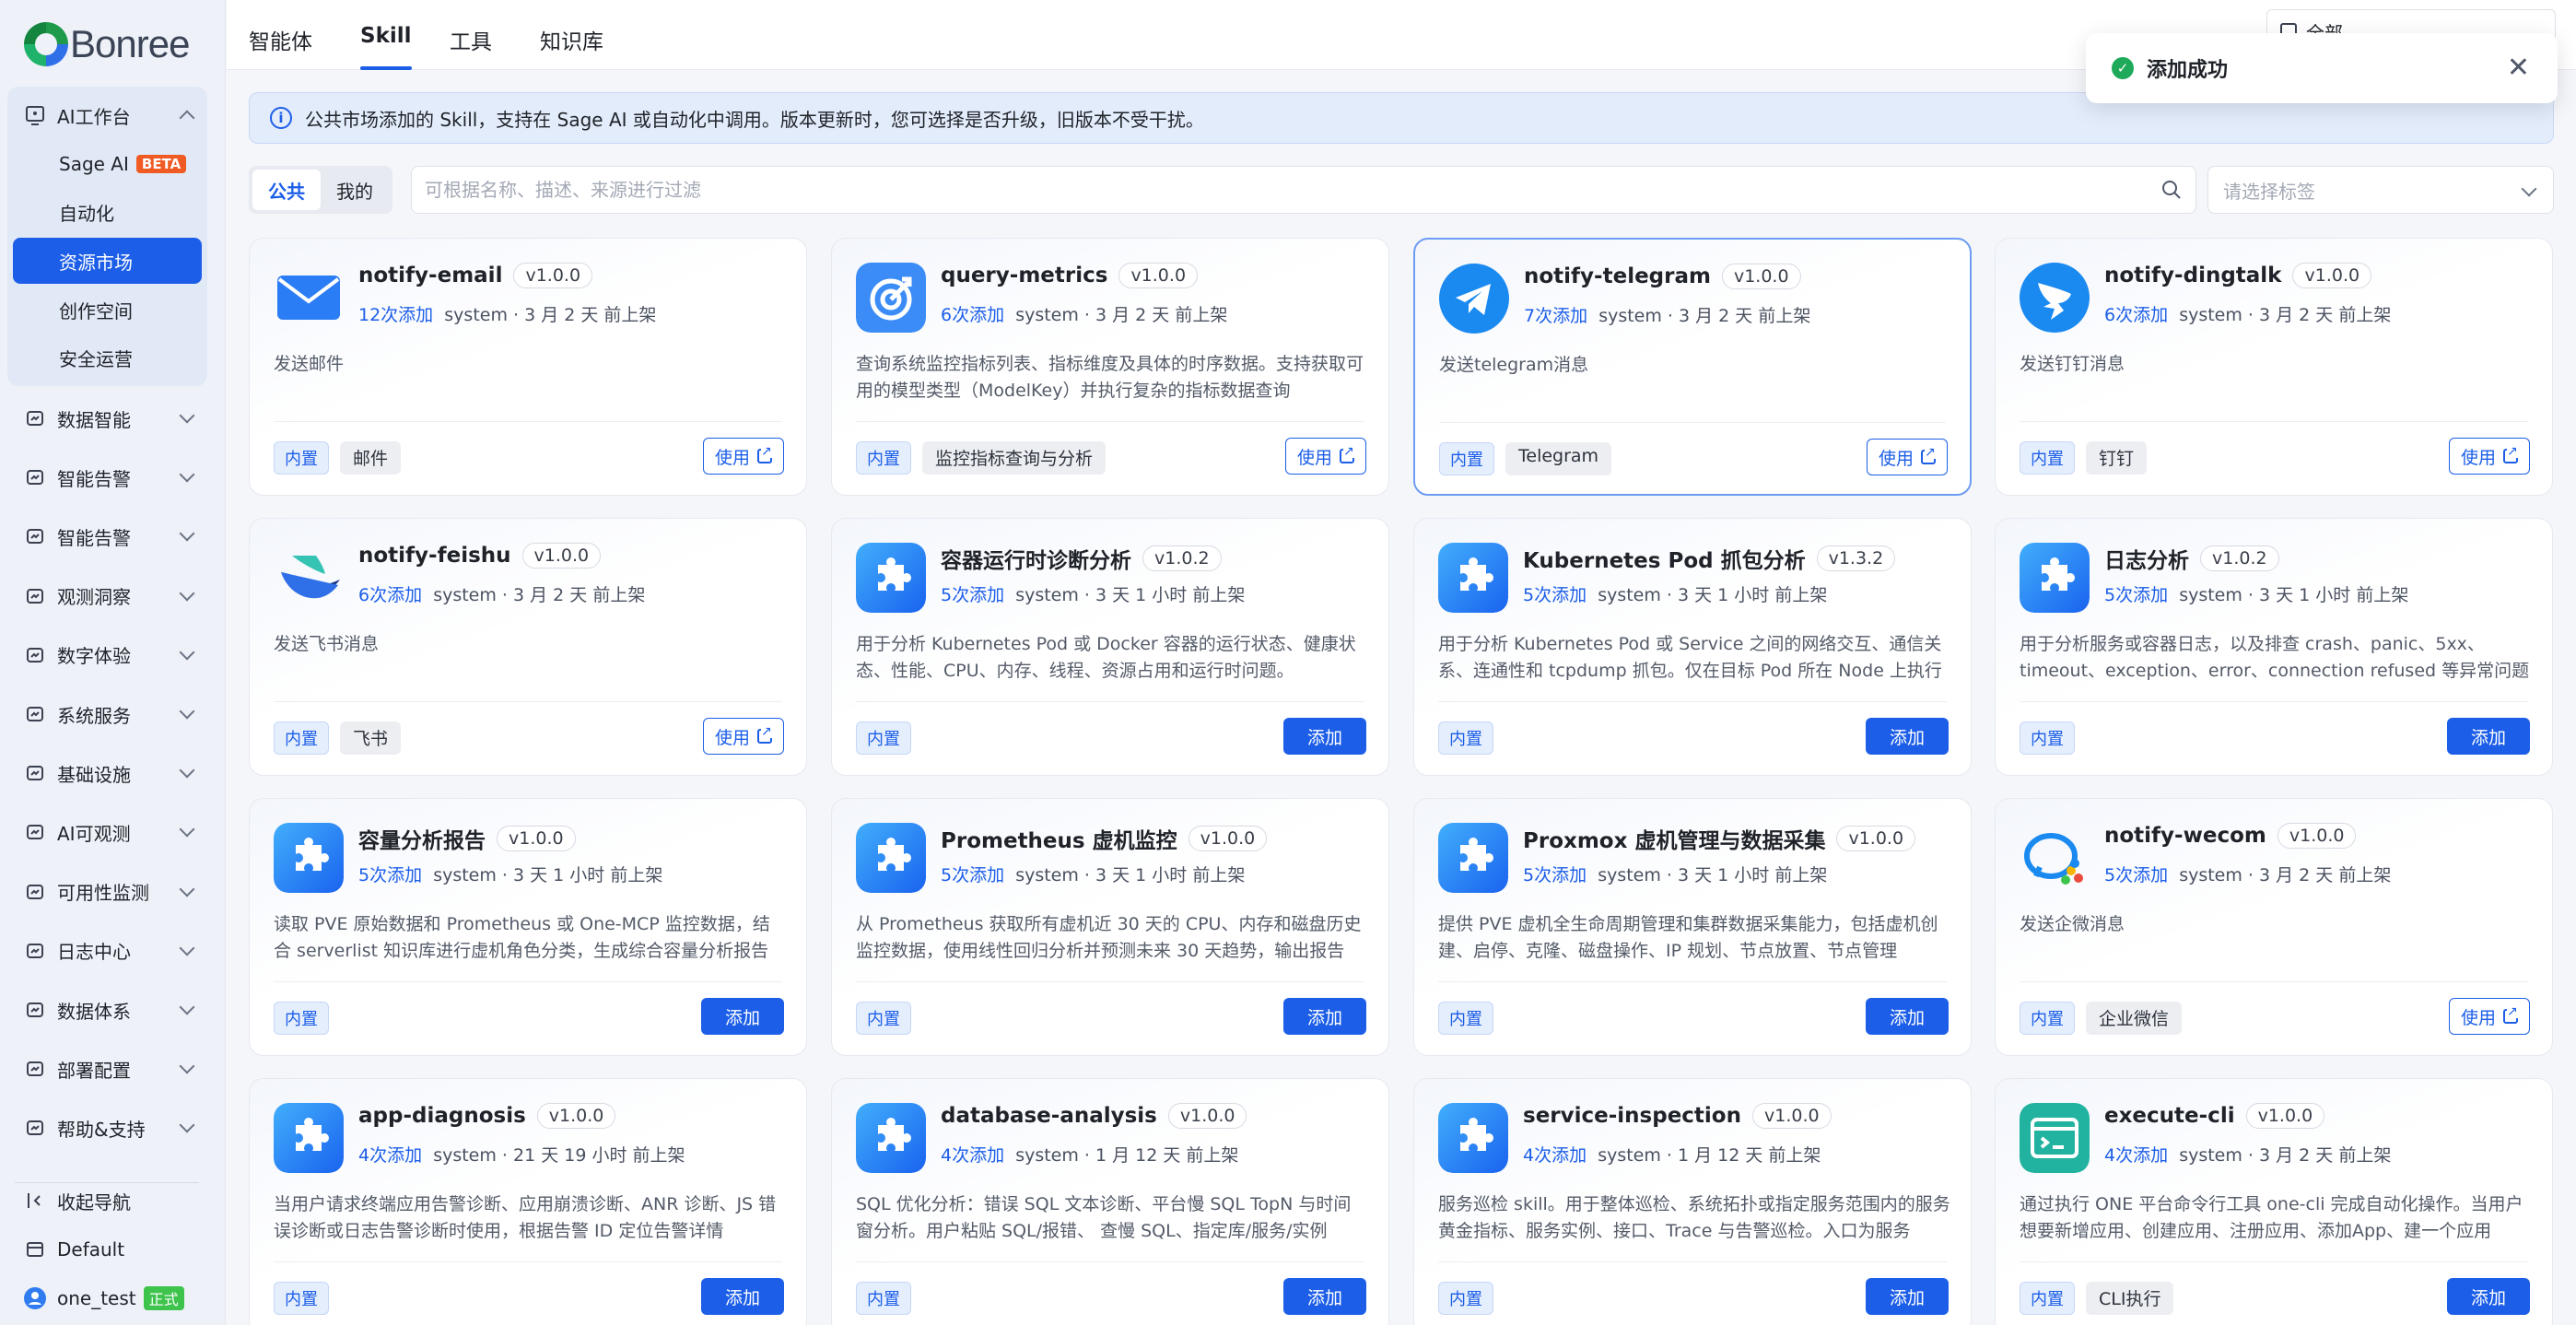 This screenshot has height=1325, width=2576. Describe the element at coordinates (107, 261) in the screenshot. I see `sub-resource-market: 资源市场` at that location.